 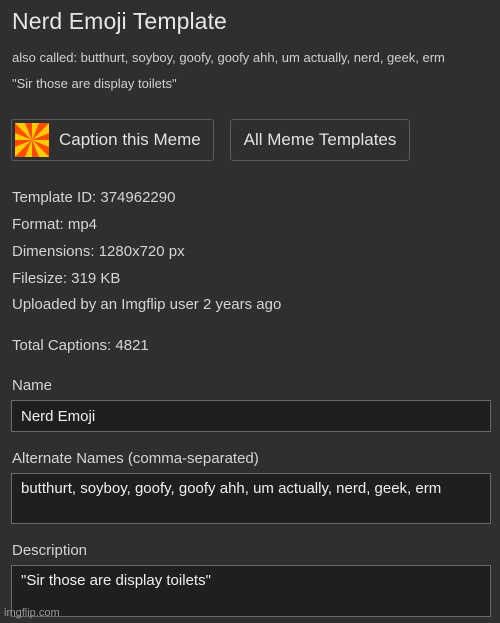 I want to click on dimensions: Dimensions: 1280x720 px, so click(x=98, y=251).